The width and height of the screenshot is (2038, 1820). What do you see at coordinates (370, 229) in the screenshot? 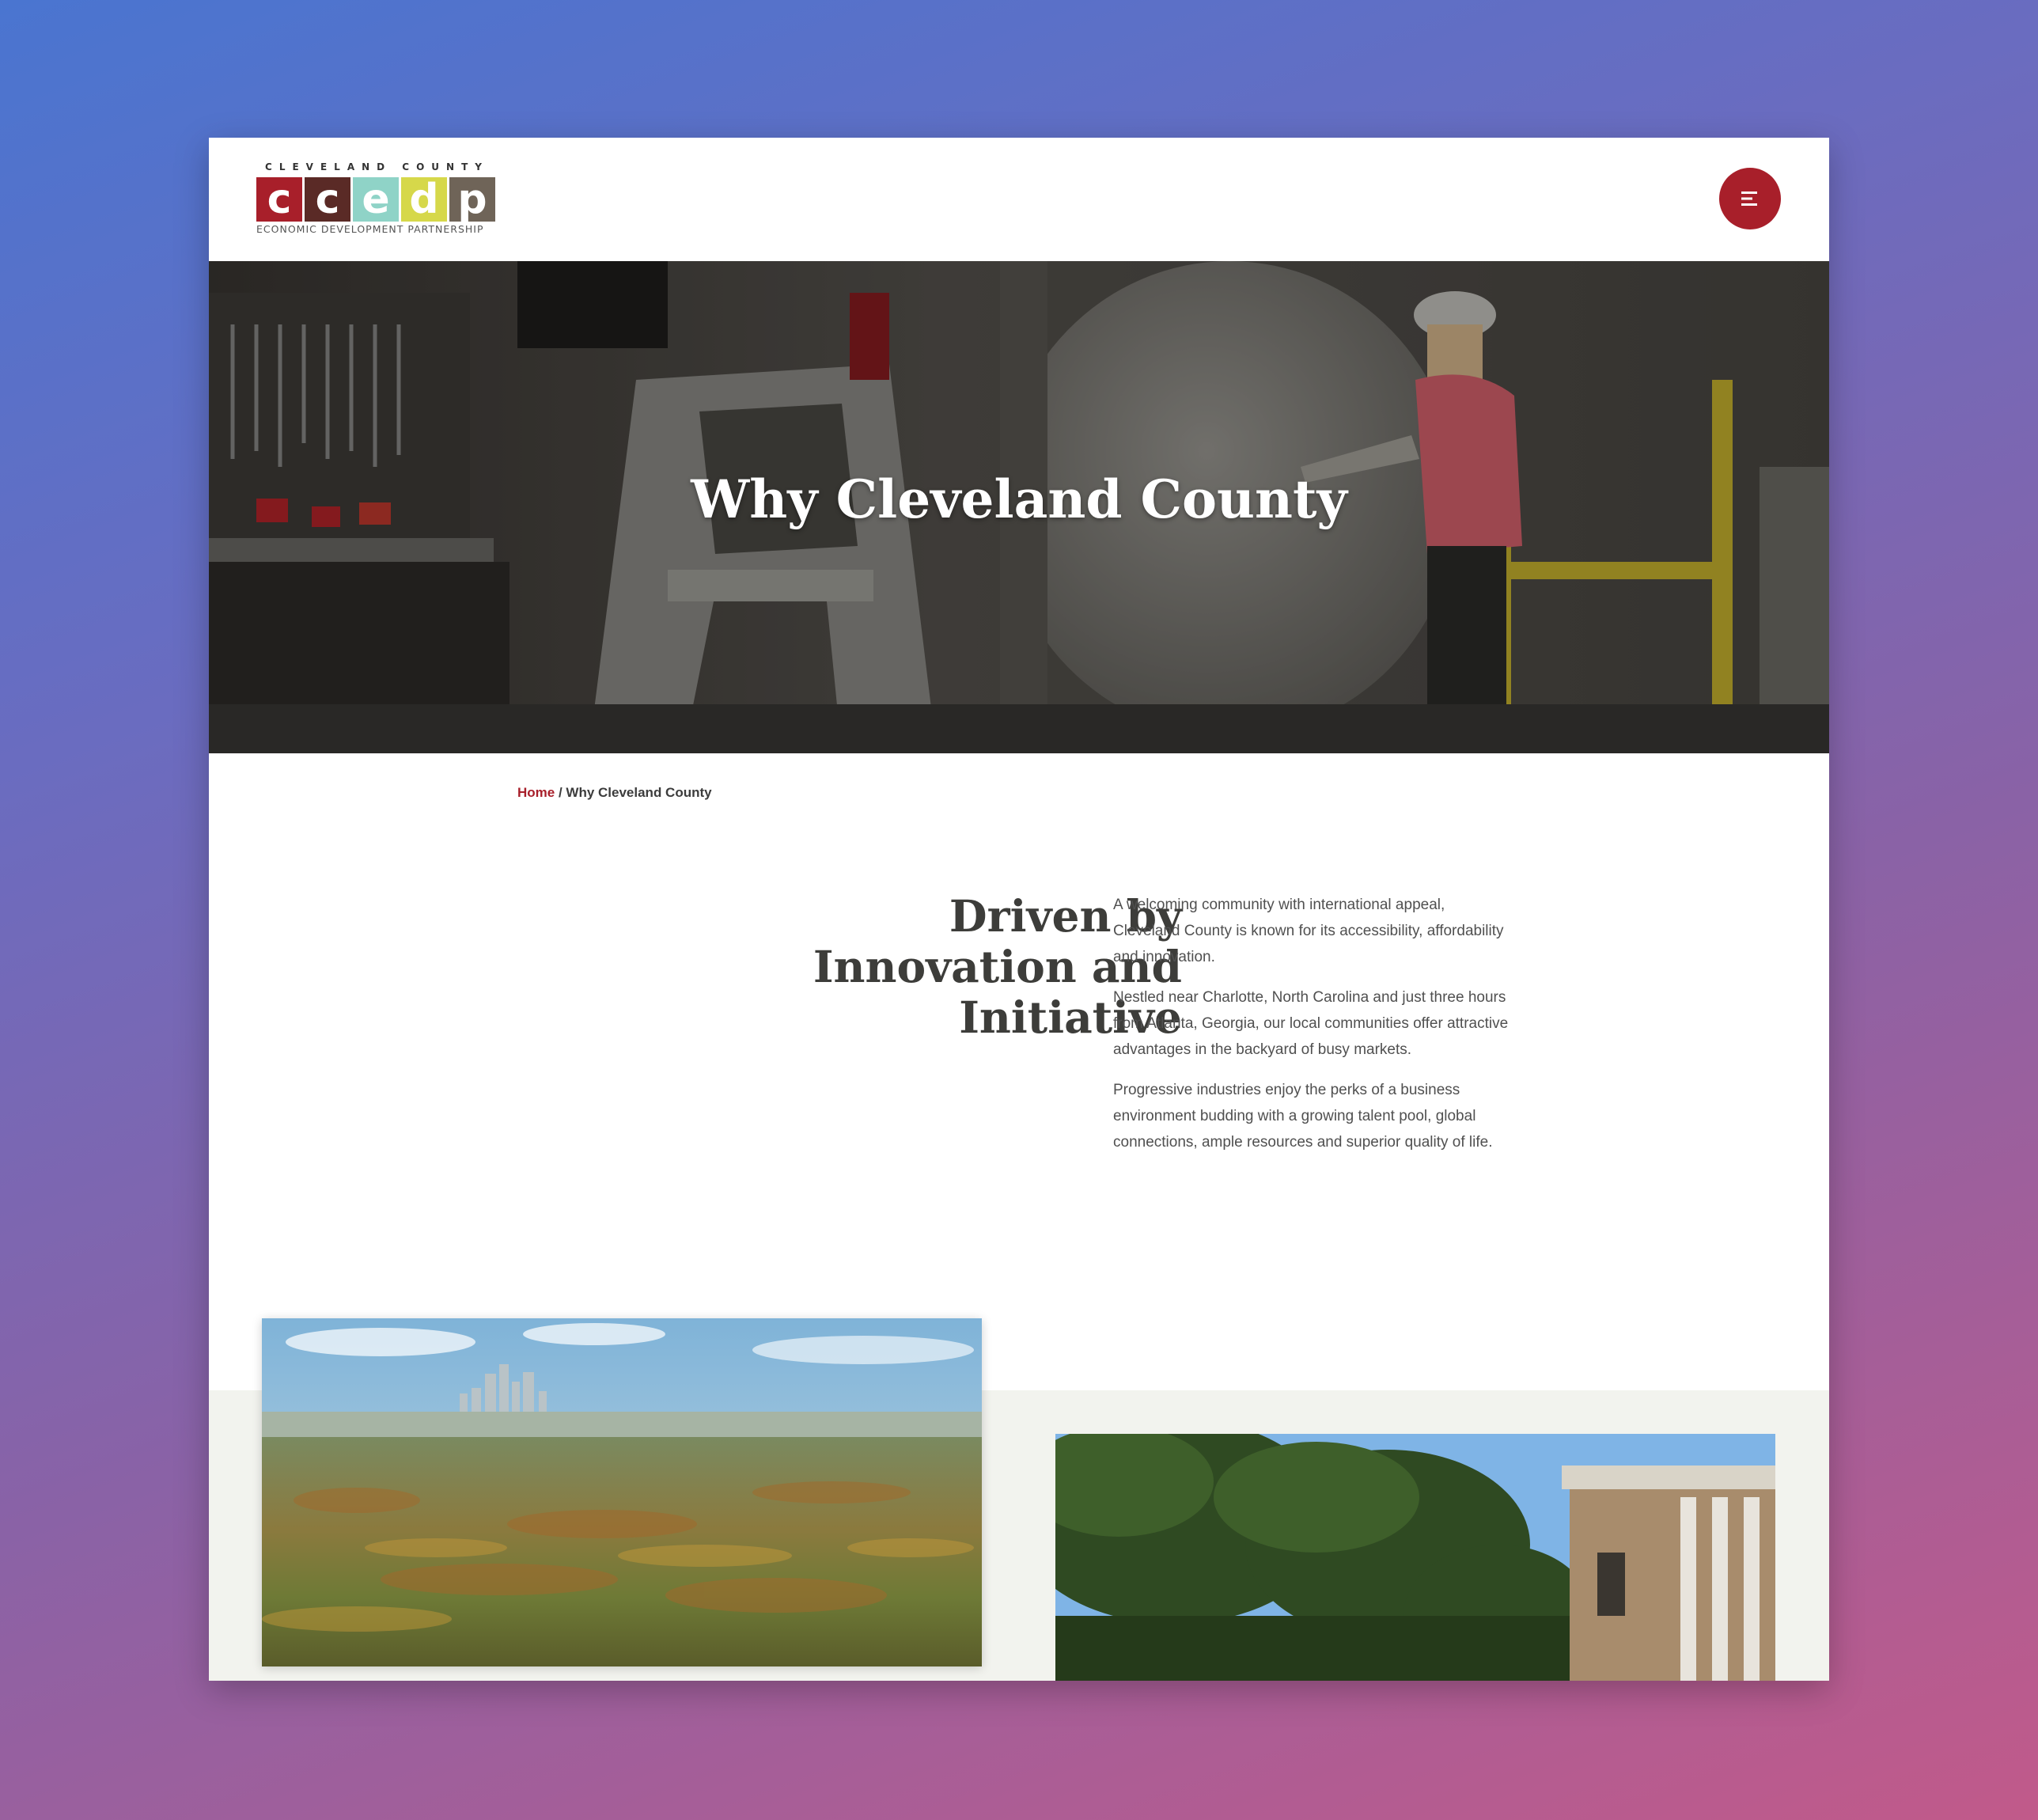
I see `logo-bottom-text: ECONOMIC DEVELOPMENT PARTNERSHIP` at bounding box center [370, 229].